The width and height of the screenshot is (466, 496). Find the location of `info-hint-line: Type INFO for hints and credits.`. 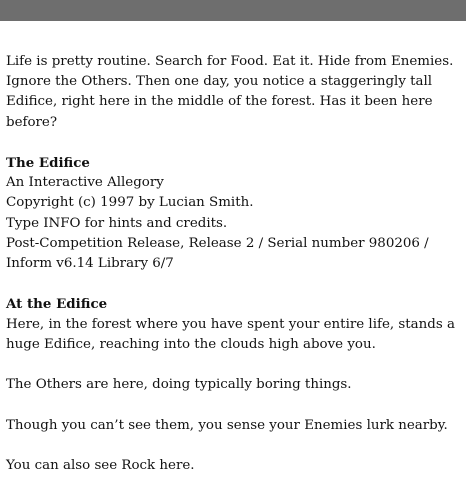

info-hint-line: Type INFO for hints and credits. is located at coordinates (117, 223).